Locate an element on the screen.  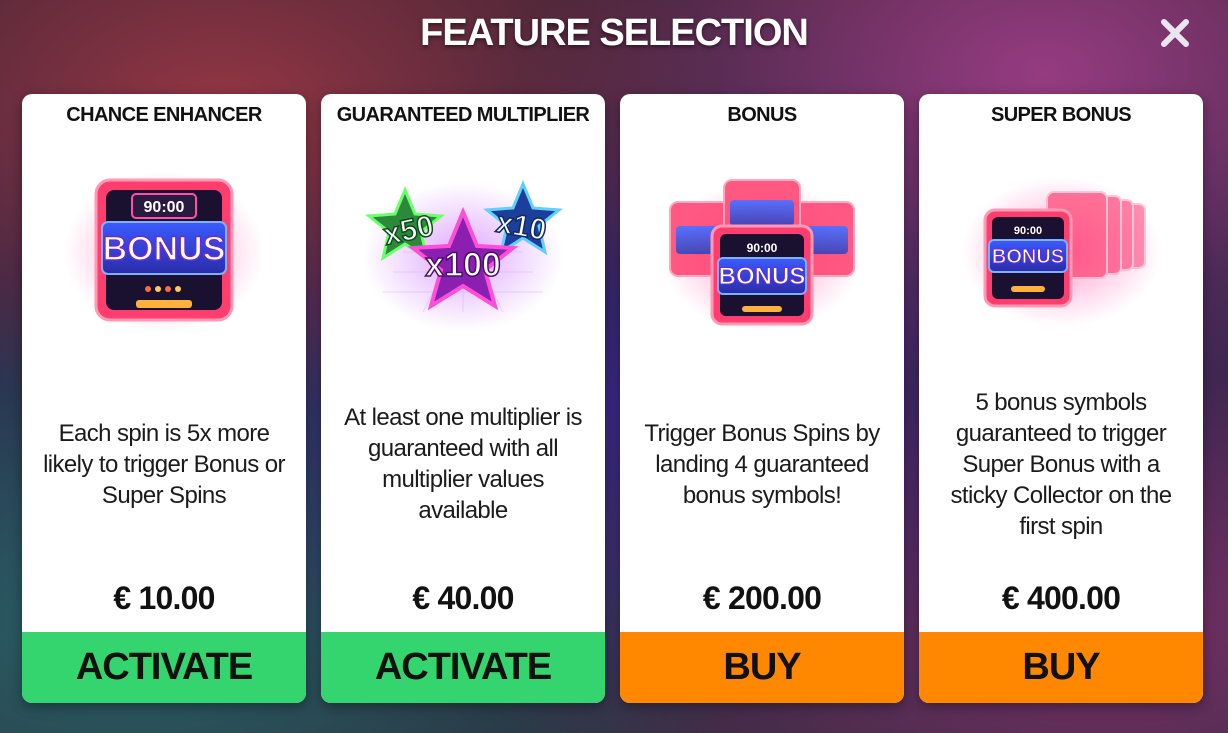
svg-text: x100 is located at coordinates (463, 265).